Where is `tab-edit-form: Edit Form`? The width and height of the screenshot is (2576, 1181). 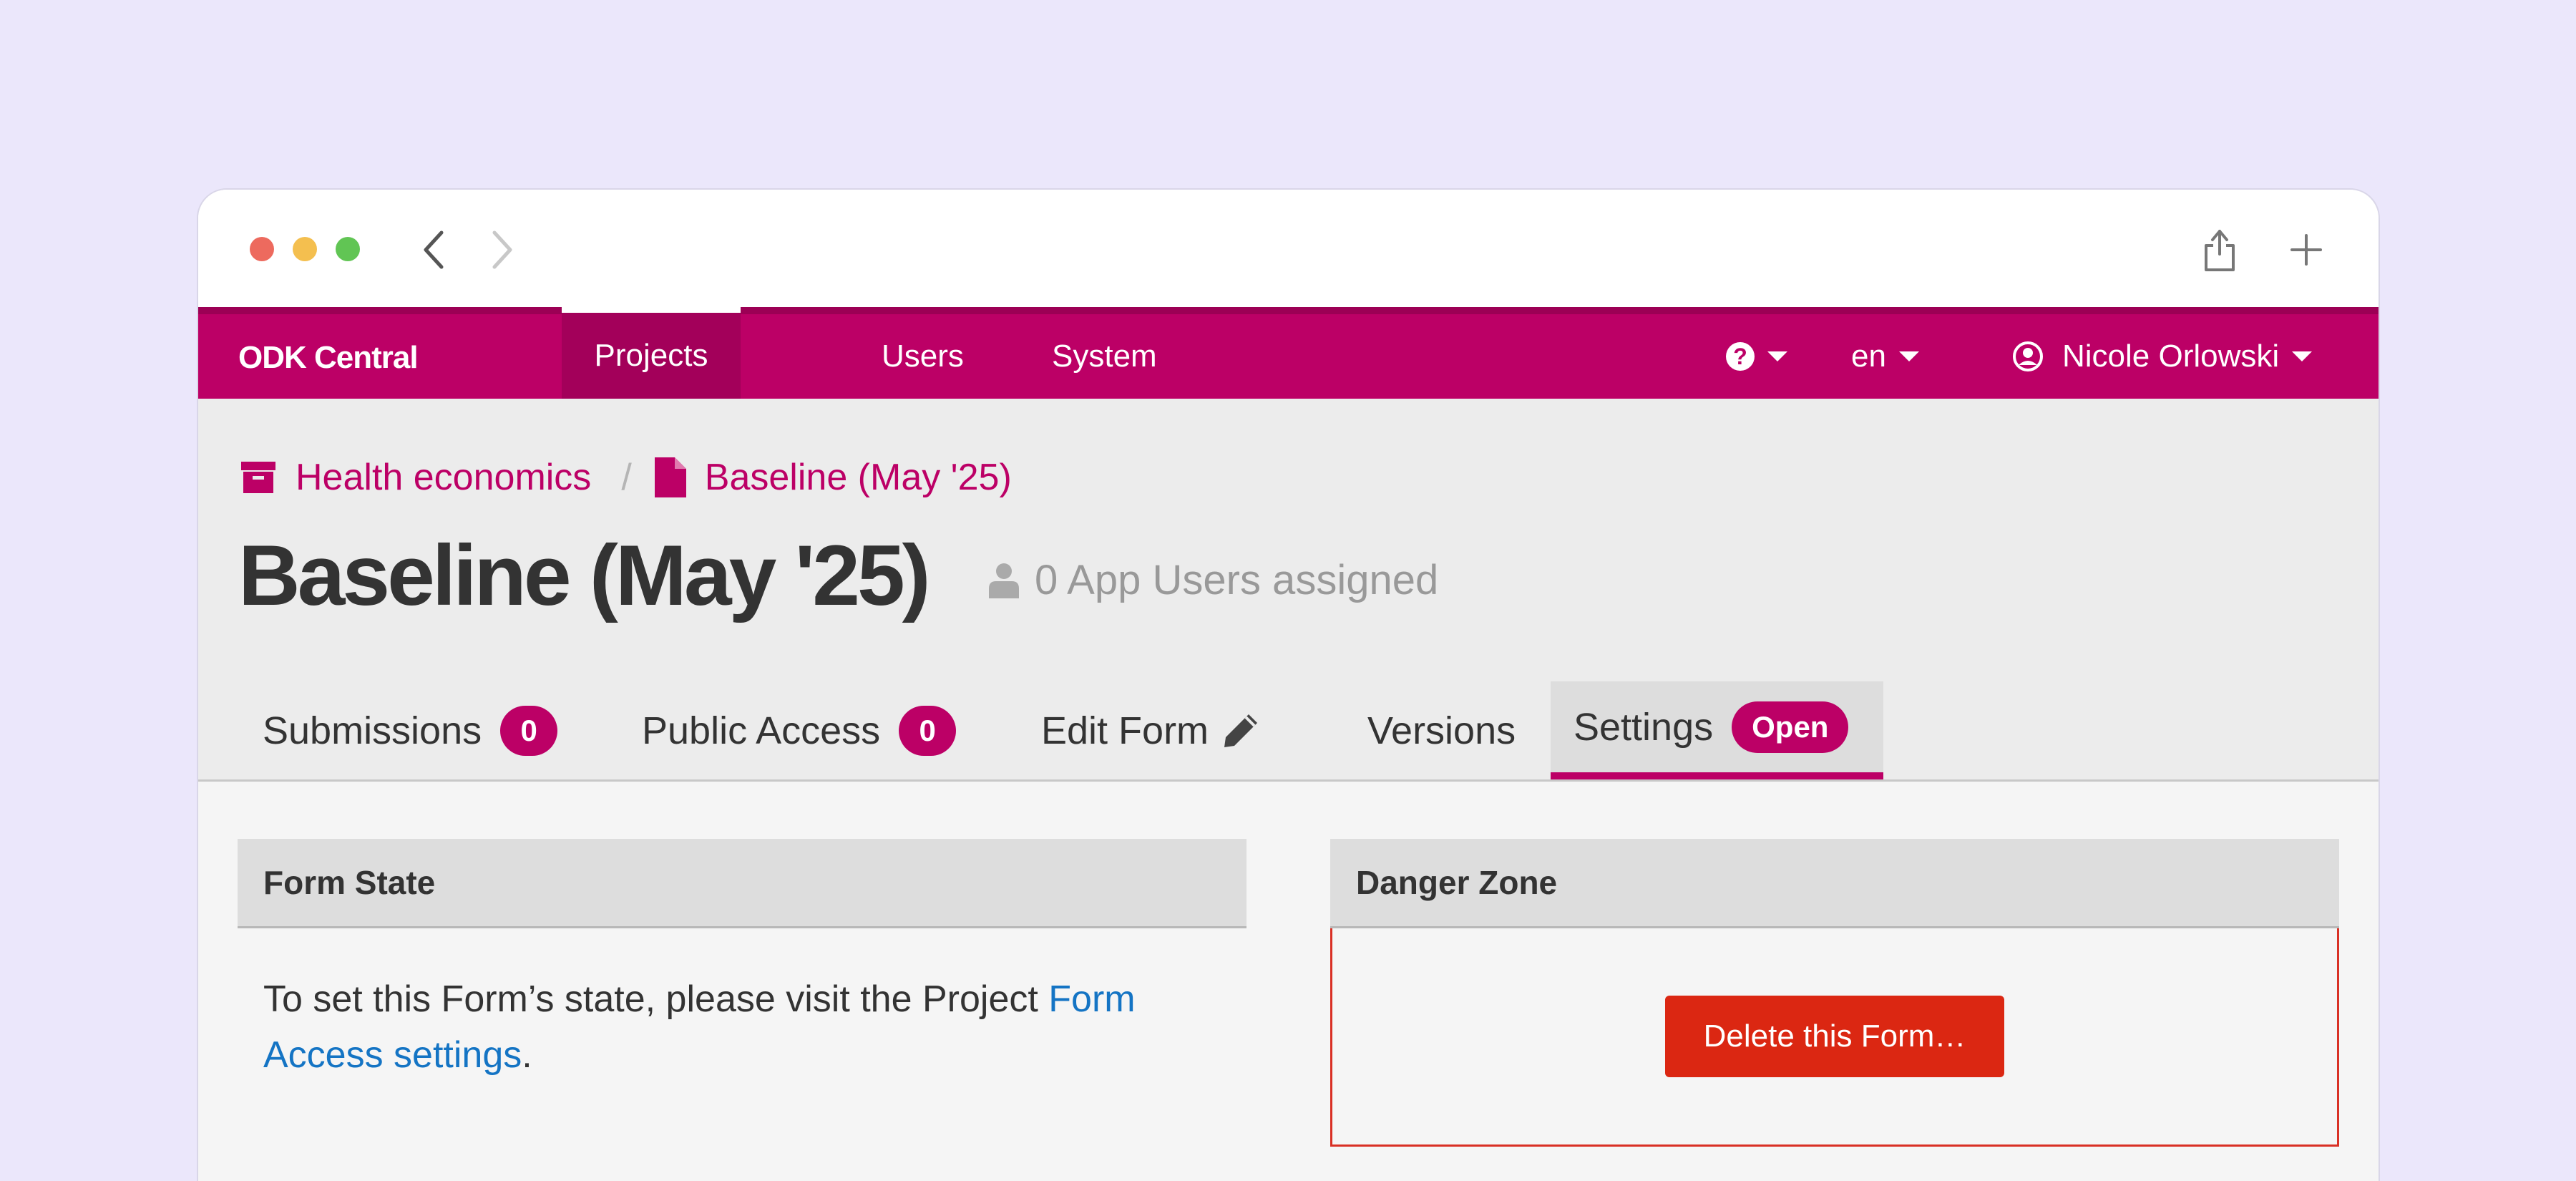 tab-edit-form: Edit Form is located at coordinates (1150, 730).